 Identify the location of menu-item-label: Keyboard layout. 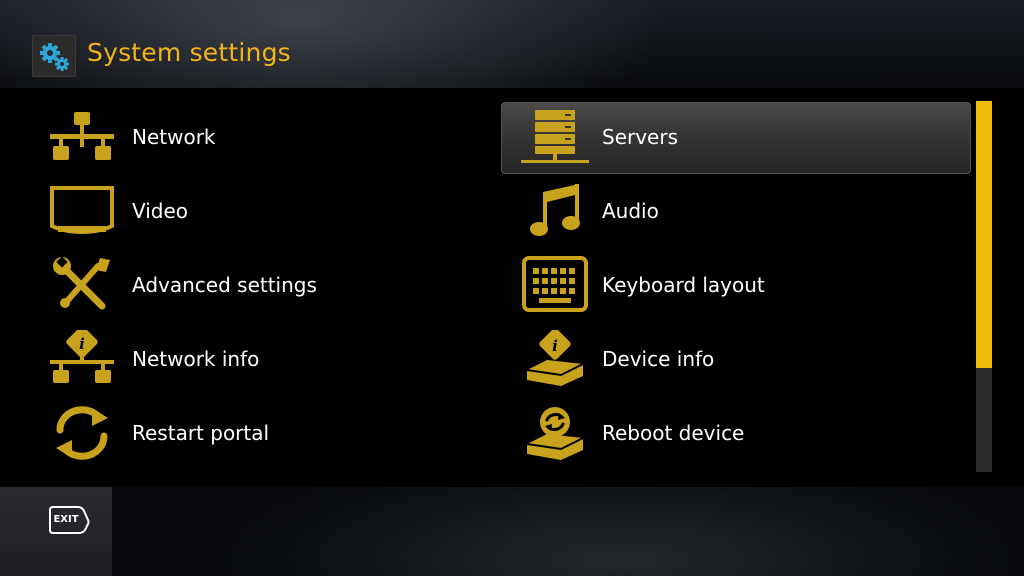
(683, 285).